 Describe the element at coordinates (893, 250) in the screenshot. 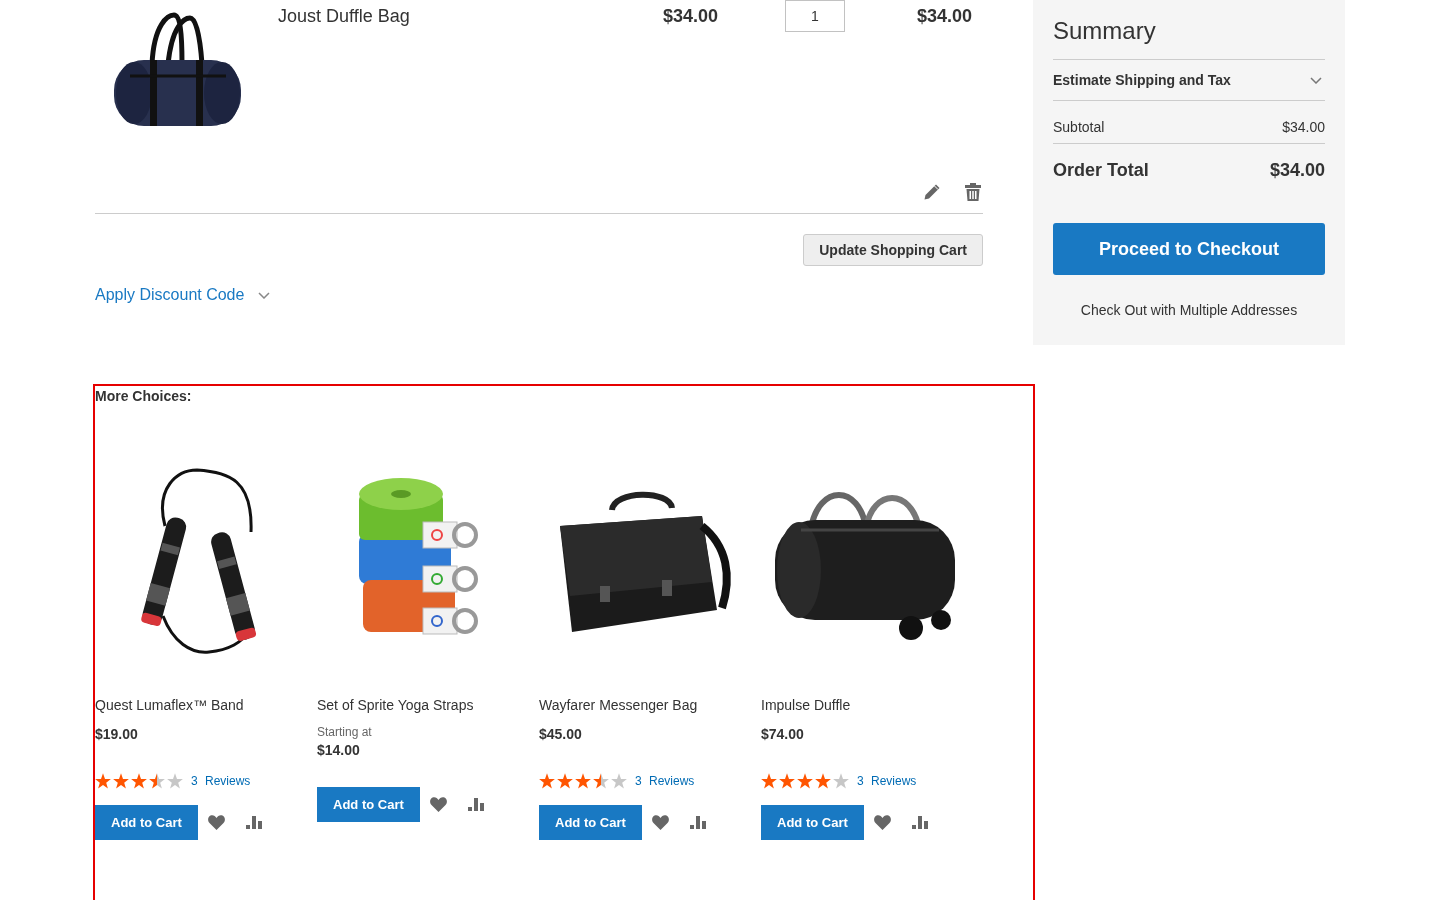

I see `update-cart-button: Update Shopping Cart` at that location.